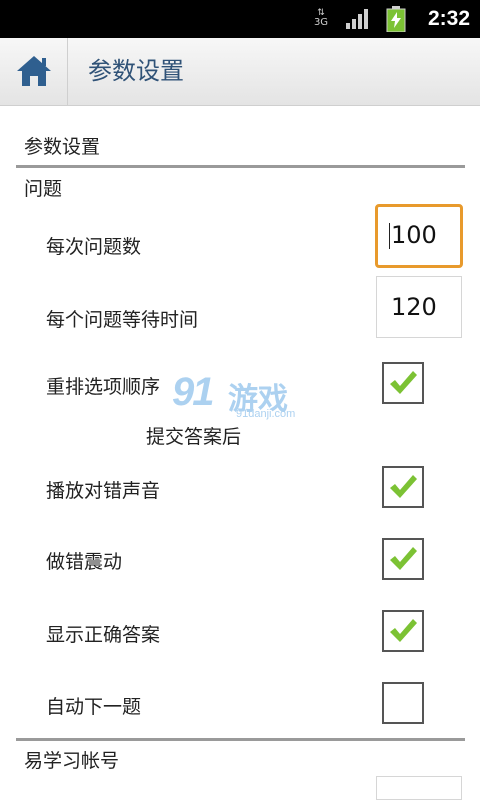 This screenshot has height=800, width=480. Describe the element at coordinates (136, 71) in the screenshot. I see `page-title: 参数设置` at that location.